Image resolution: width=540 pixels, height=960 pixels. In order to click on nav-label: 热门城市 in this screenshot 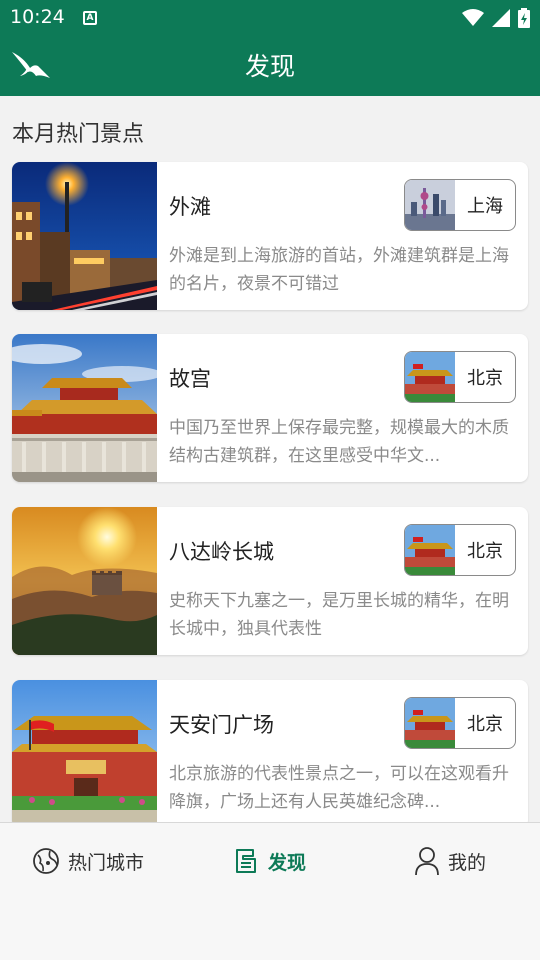, I will do `click(106, 862)`.